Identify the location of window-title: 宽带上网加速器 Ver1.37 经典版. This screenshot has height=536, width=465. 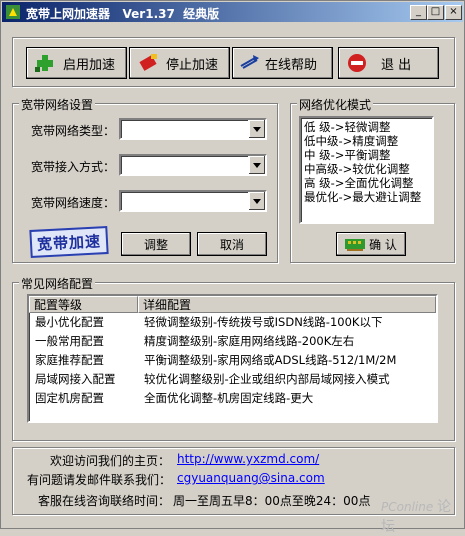
(123, 14).